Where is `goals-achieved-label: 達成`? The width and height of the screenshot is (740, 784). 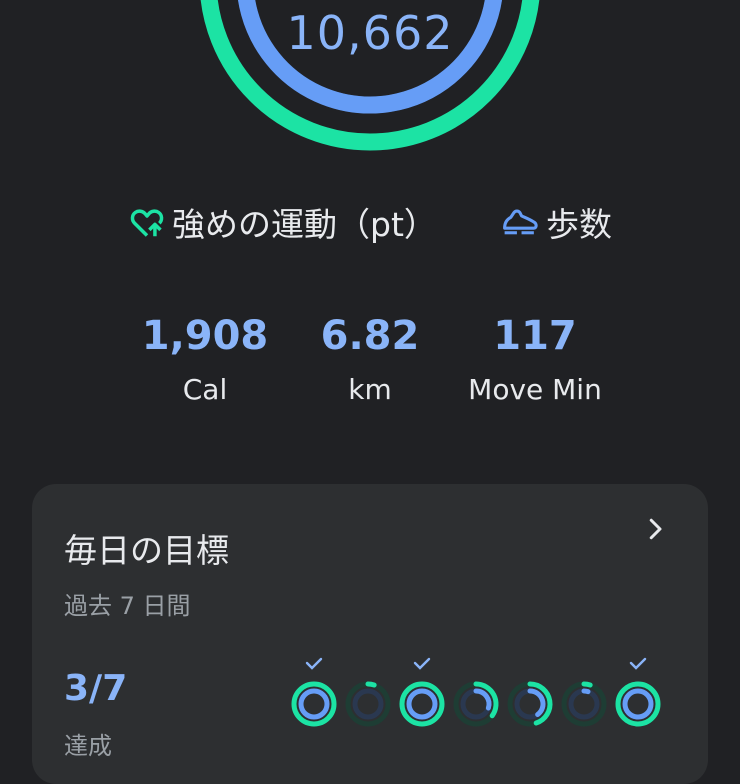 goals-achieved-label: 達成 is located at coordinates (88, 746).